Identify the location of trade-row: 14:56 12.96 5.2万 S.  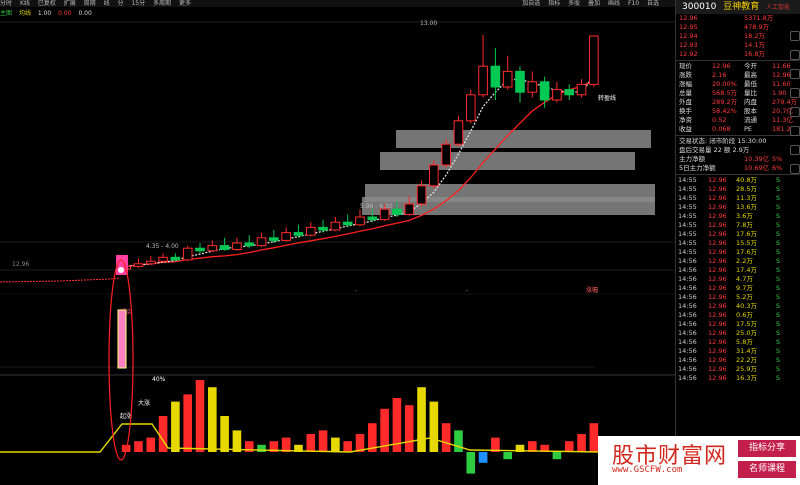
(738, 297).